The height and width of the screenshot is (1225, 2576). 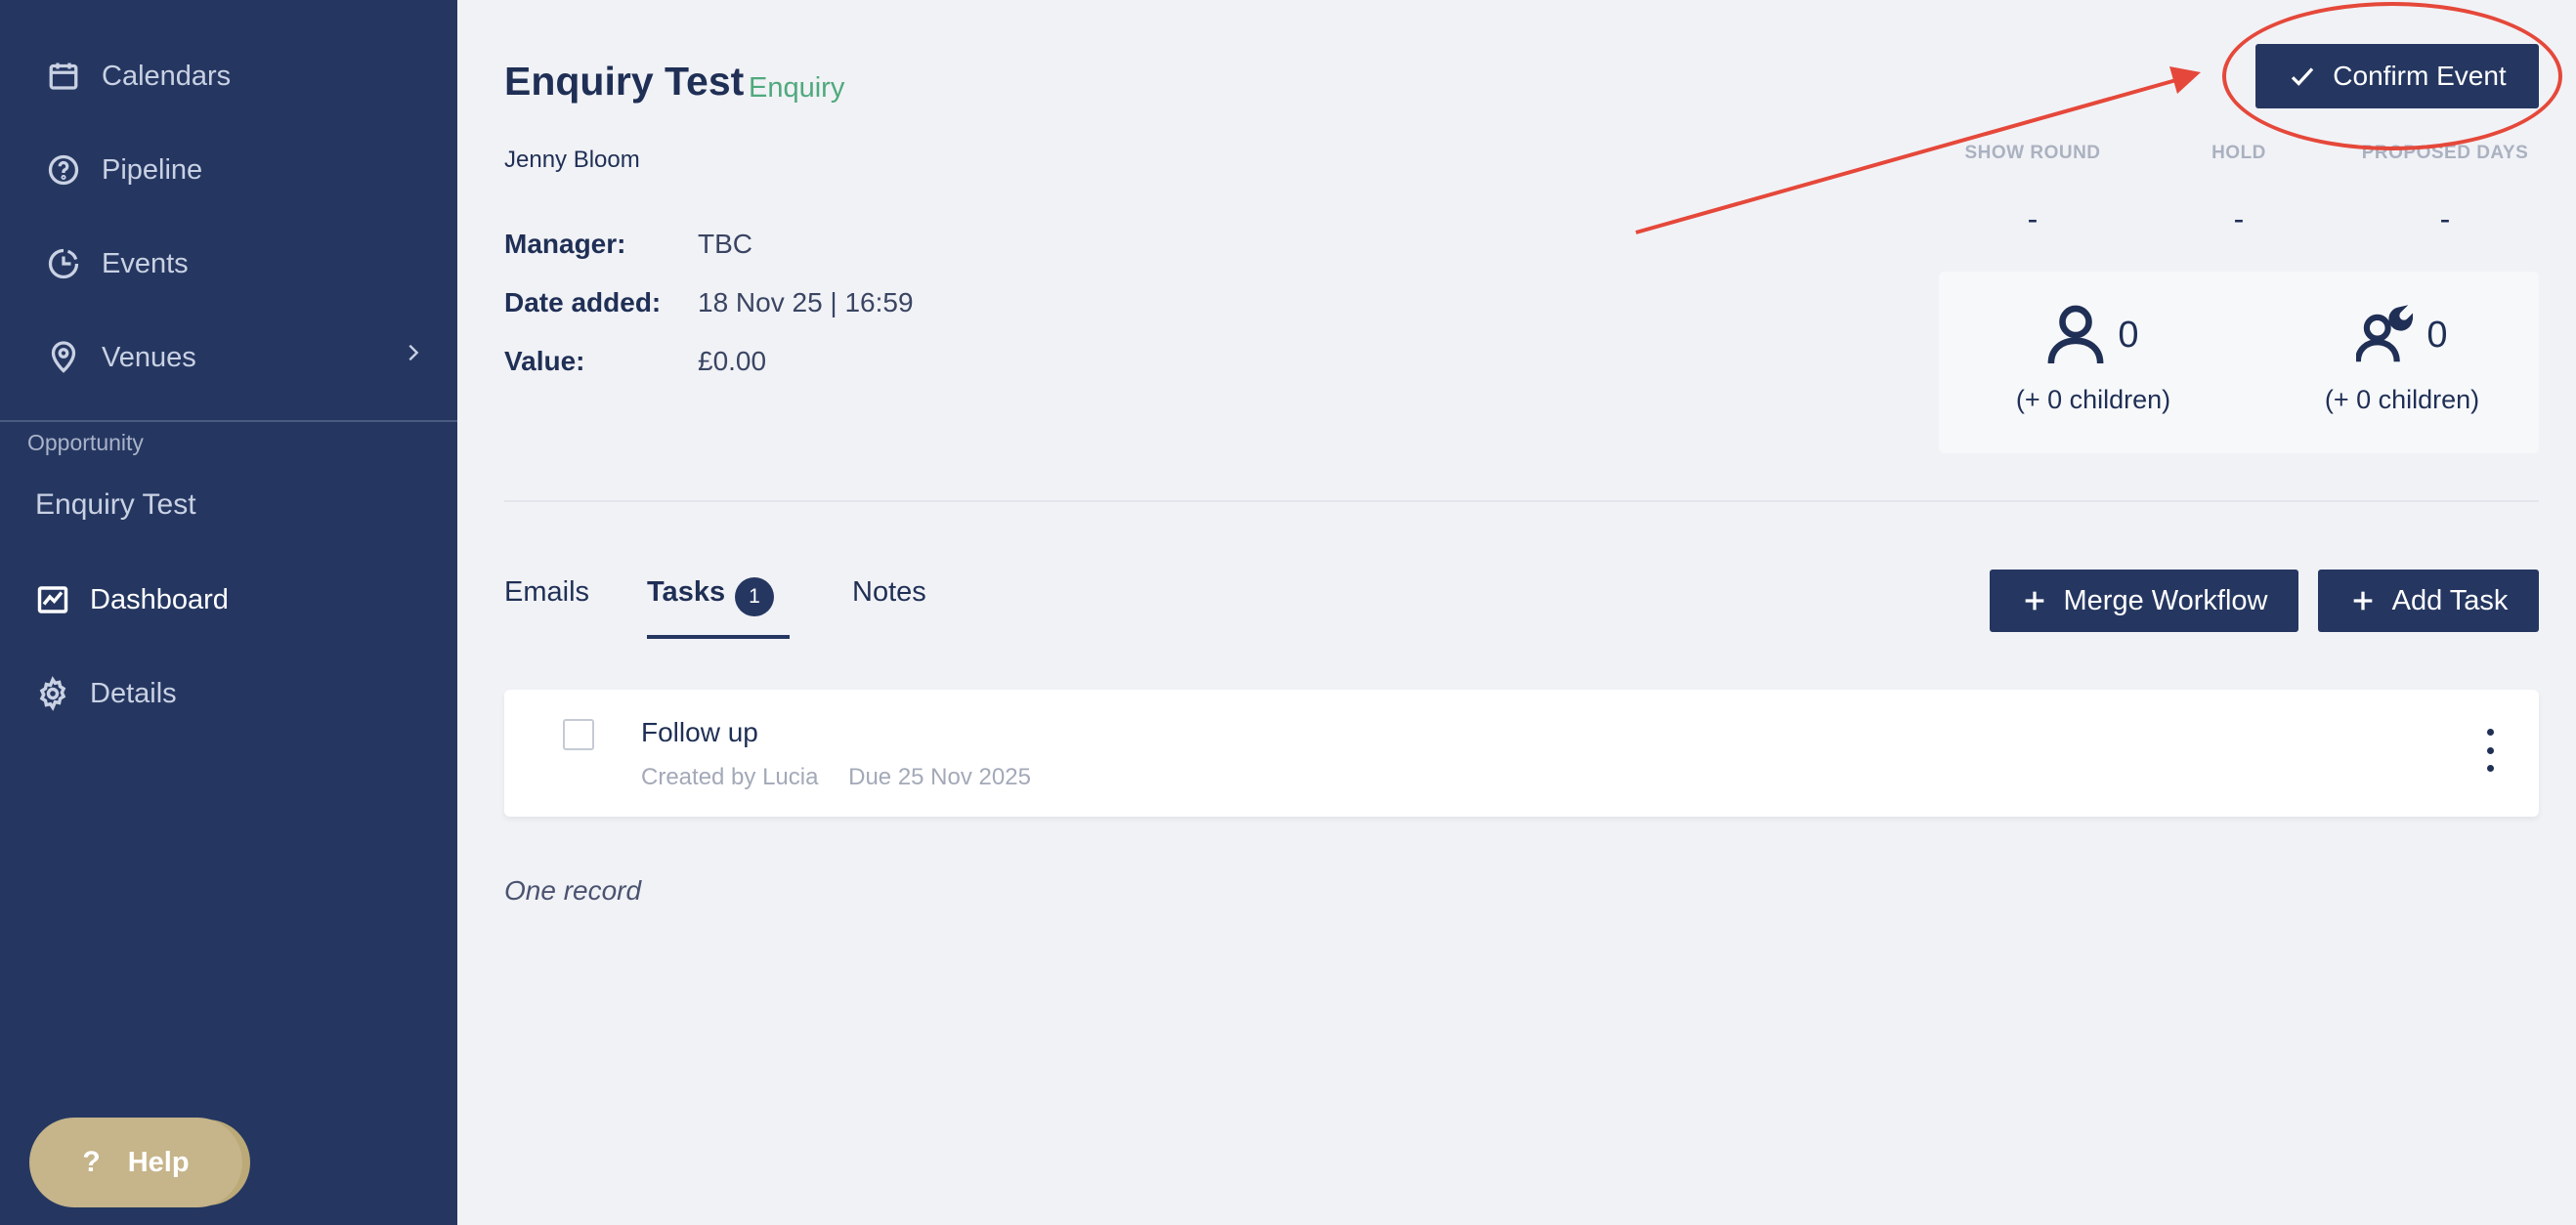 I want to click on annotation-ellipse, so click(x=2392, y=76).